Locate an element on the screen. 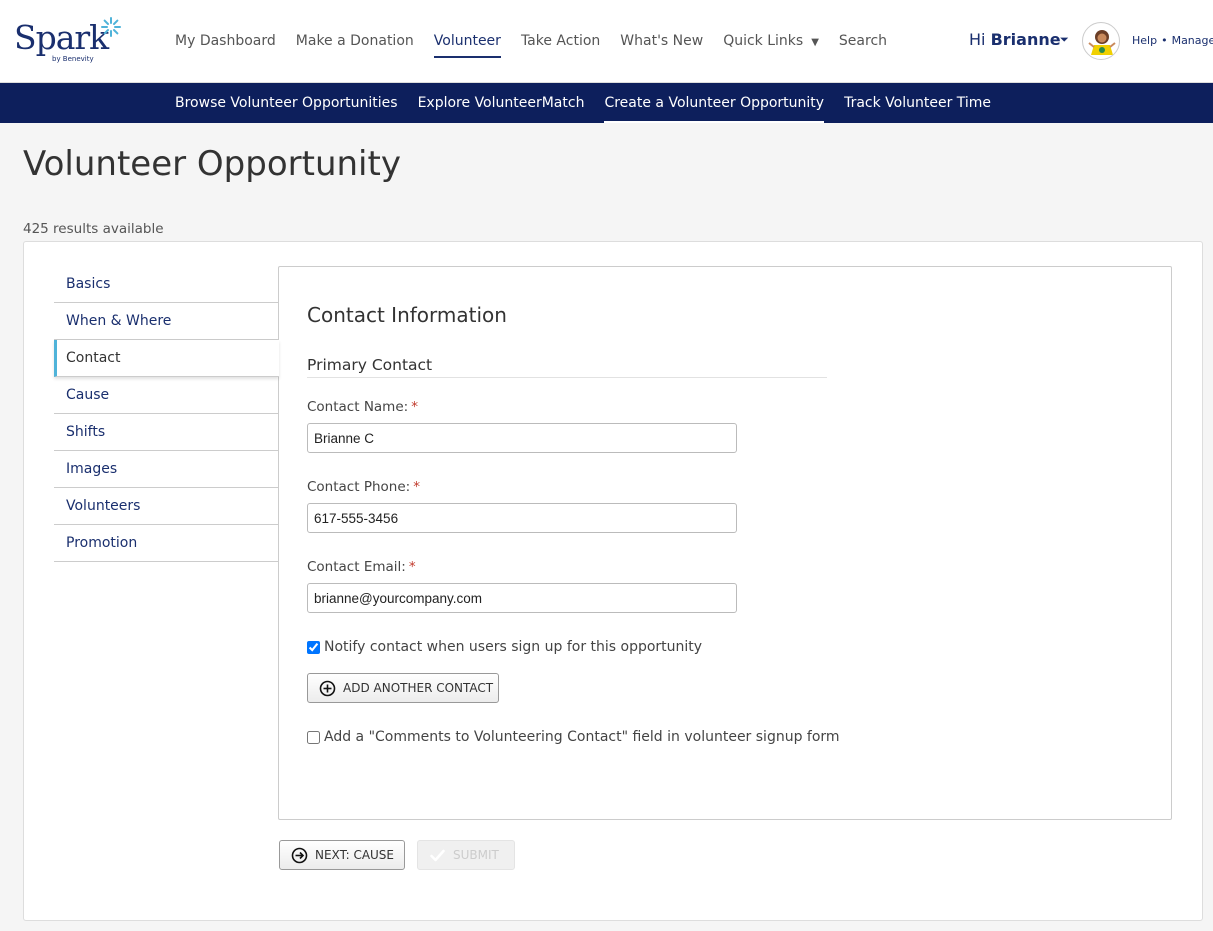 Image resolution: width=1213 pixels, height=931 pixels. nav-make-a-donation: Make a Donation is located at coordinates (355, 41).